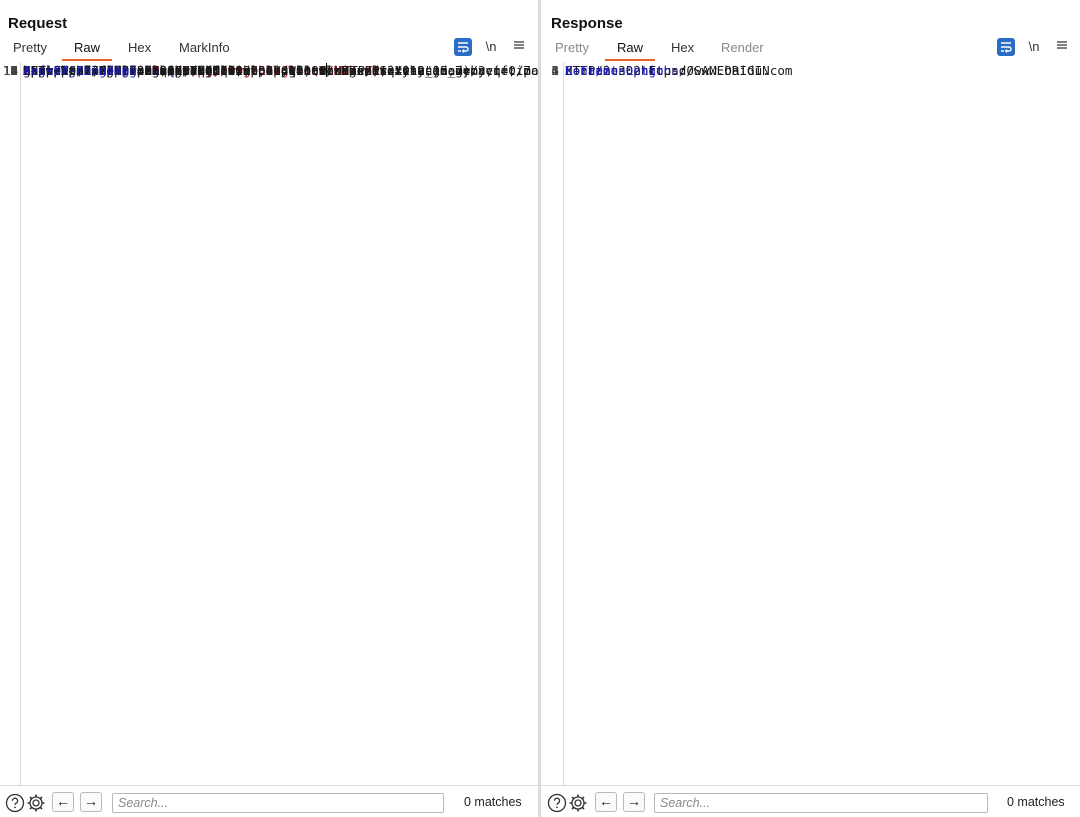  I want to click on request-title: Request, so click(38, 23).